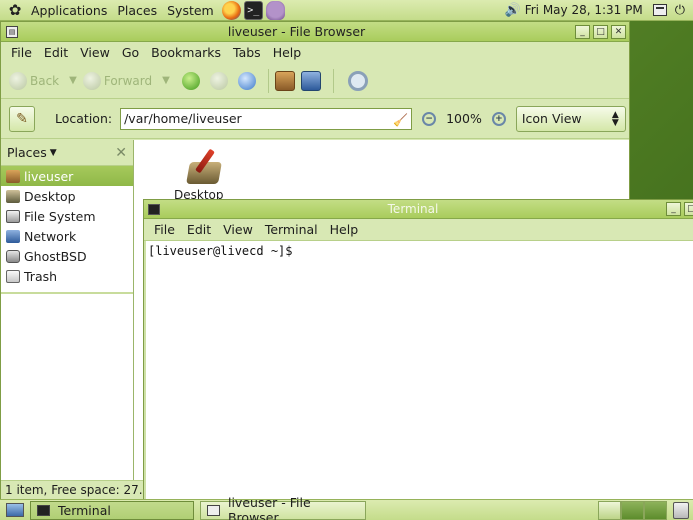 This screenshot has width=693, height=520. Describe the element at coordinates (213, 510) in the screenshot. I see `file-browser-icon` at that location.